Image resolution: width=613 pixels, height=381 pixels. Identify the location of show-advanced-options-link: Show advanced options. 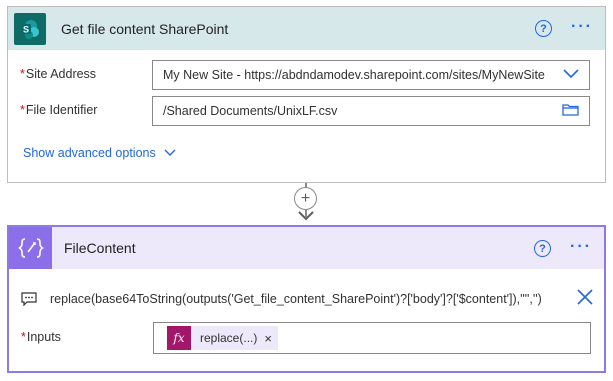
(99, 153).